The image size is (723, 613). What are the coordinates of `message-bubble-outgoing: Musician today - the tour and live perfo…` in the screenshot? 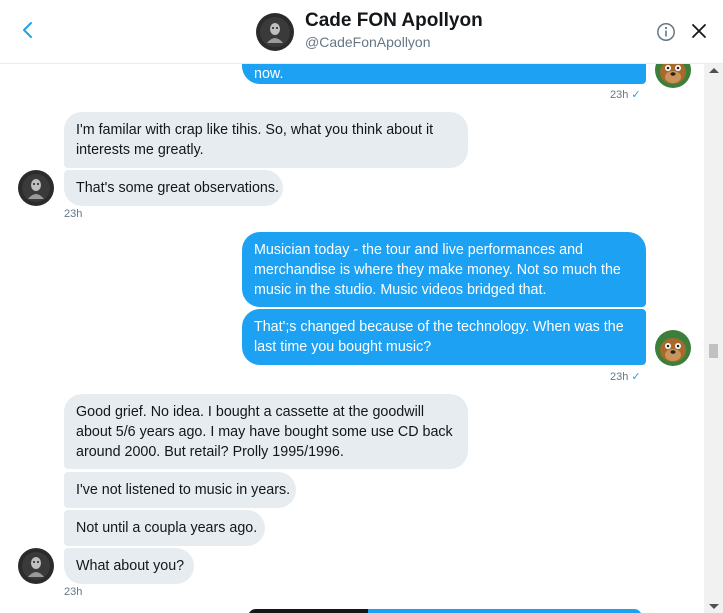 It's located at (444, 269).